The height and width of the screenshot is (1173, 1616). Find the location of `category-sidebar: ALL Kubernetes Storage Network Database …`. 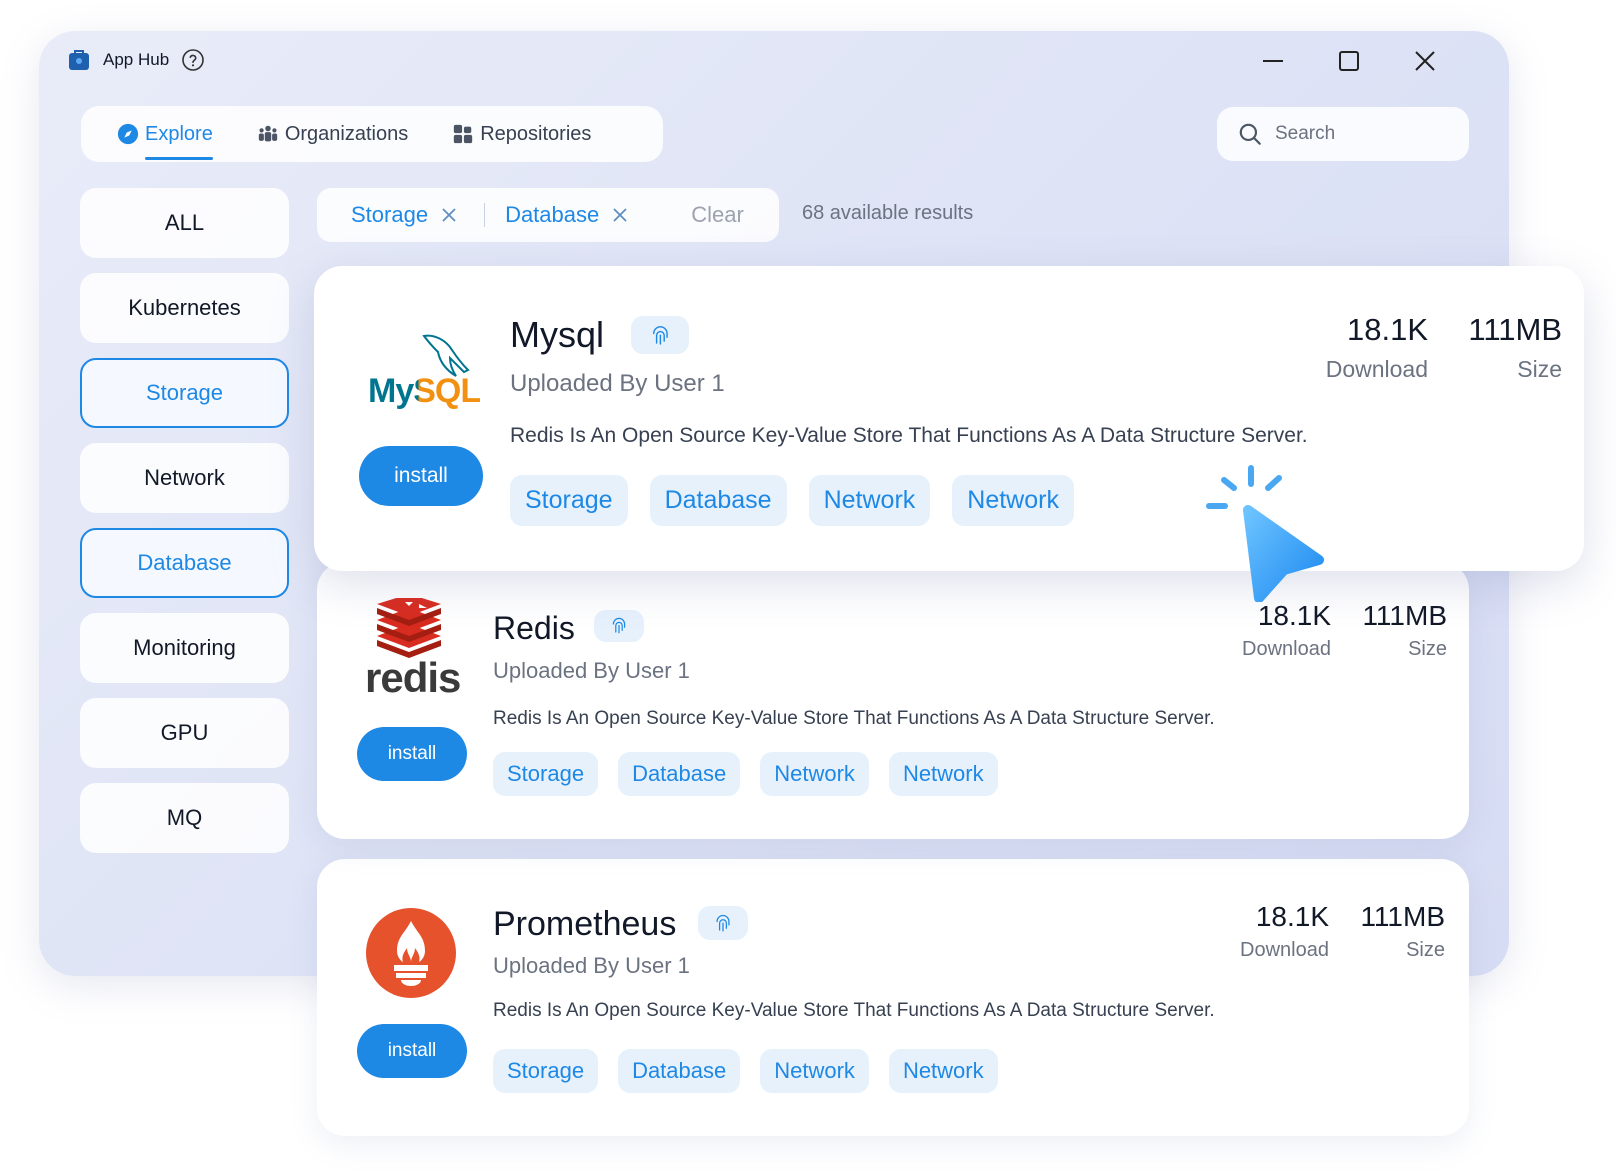

category-sidebar: ALL Kubernetes Storage Network Database … is located at coordinates (184, 528).